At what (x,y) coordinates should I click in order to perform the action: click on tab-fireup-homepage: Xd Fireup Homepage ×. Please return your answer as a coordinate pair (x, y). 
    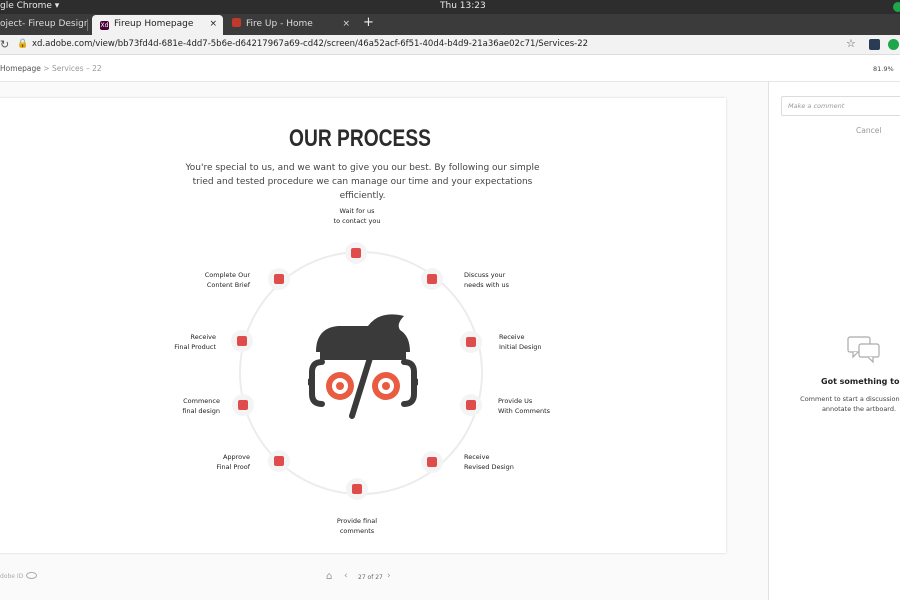
    Looking at the image, I should click on (157, 25).